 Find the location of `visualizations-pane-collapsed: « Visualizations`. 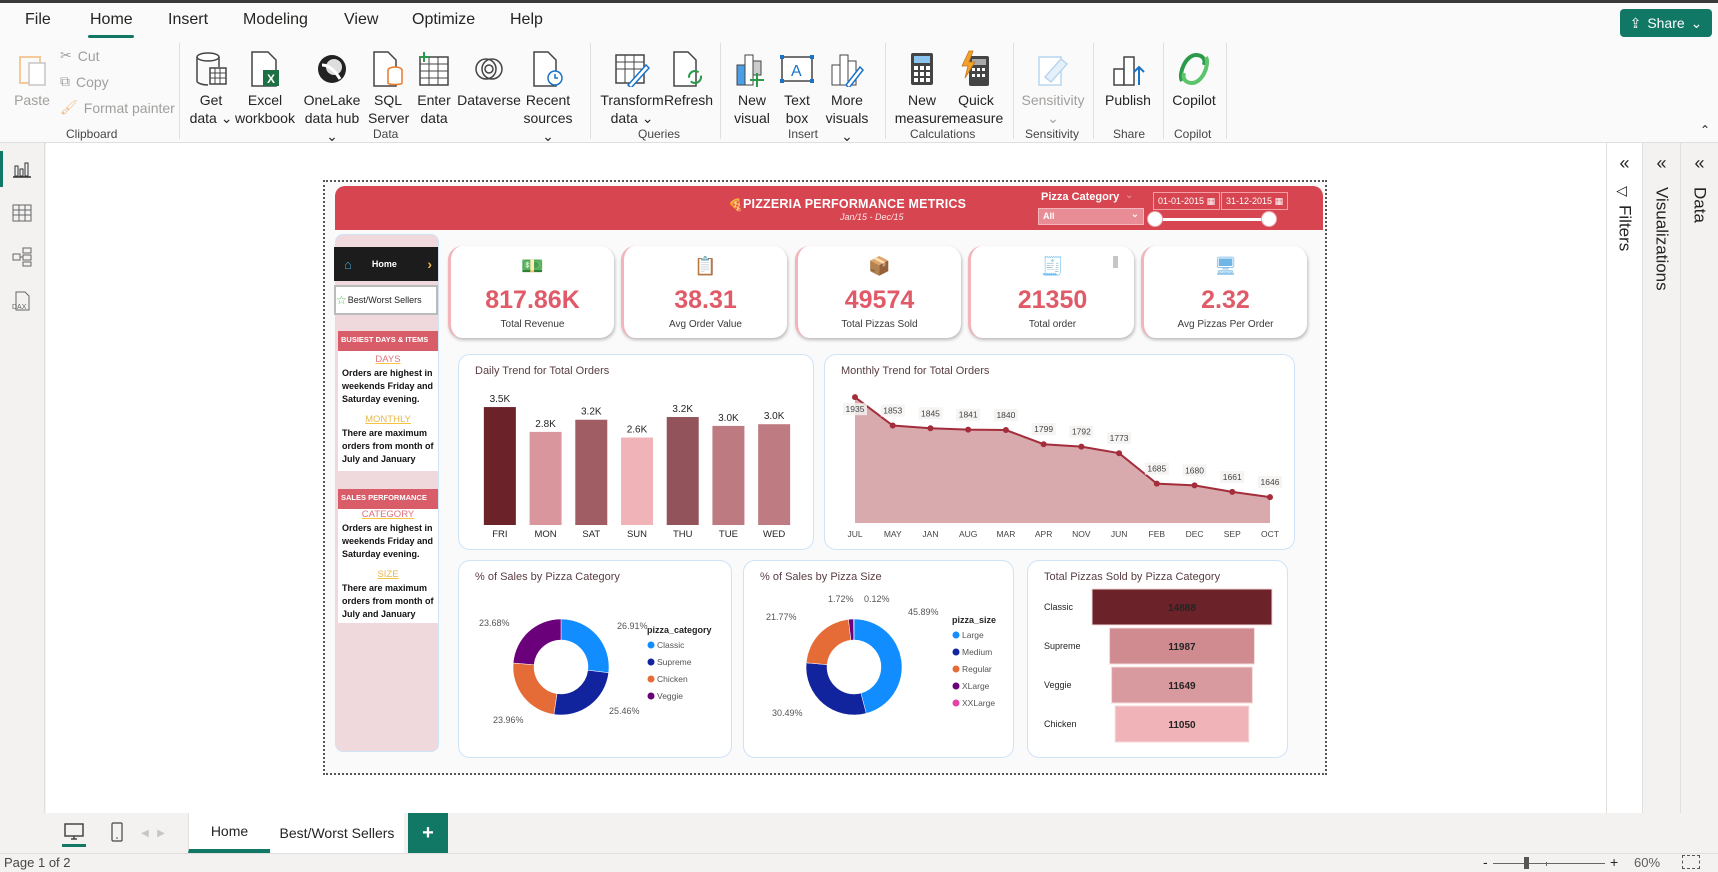

visualizations-pane-collapsed: « Visualizations is located at coordinates (1661, 478).